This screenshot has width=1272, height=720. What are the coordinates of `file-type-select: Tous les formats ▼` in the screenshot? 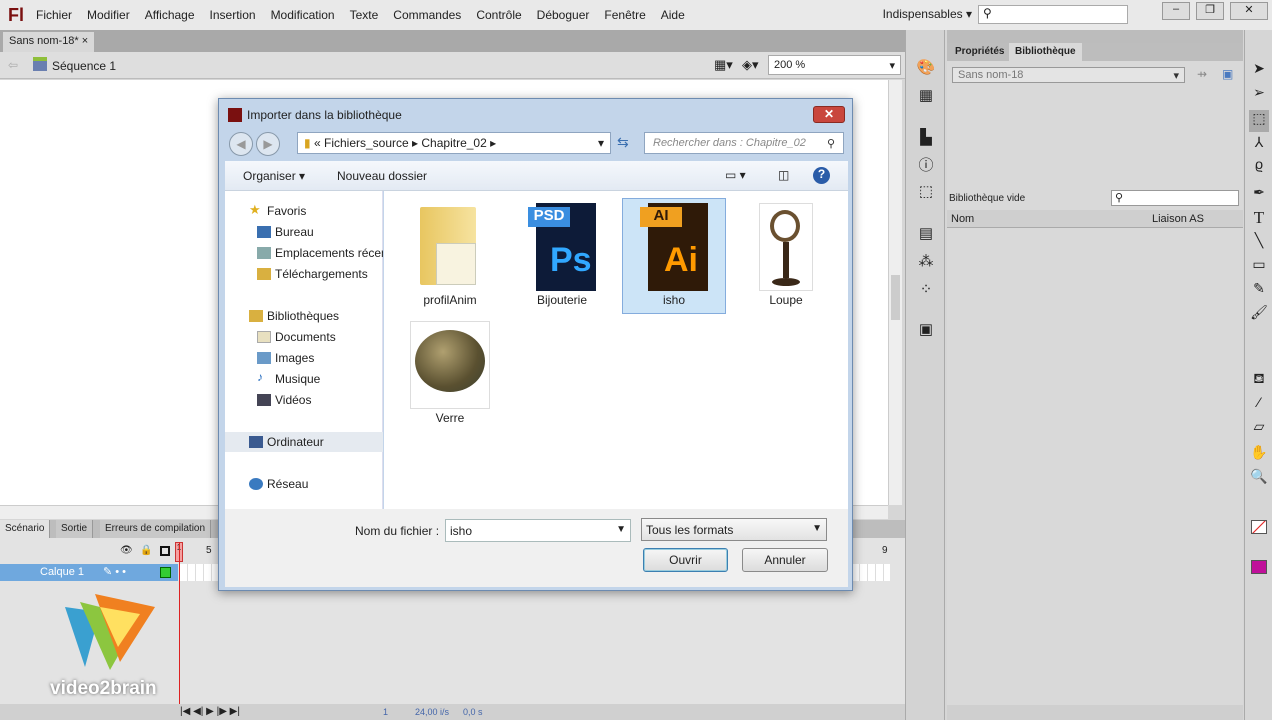 It's located at (734, 529).